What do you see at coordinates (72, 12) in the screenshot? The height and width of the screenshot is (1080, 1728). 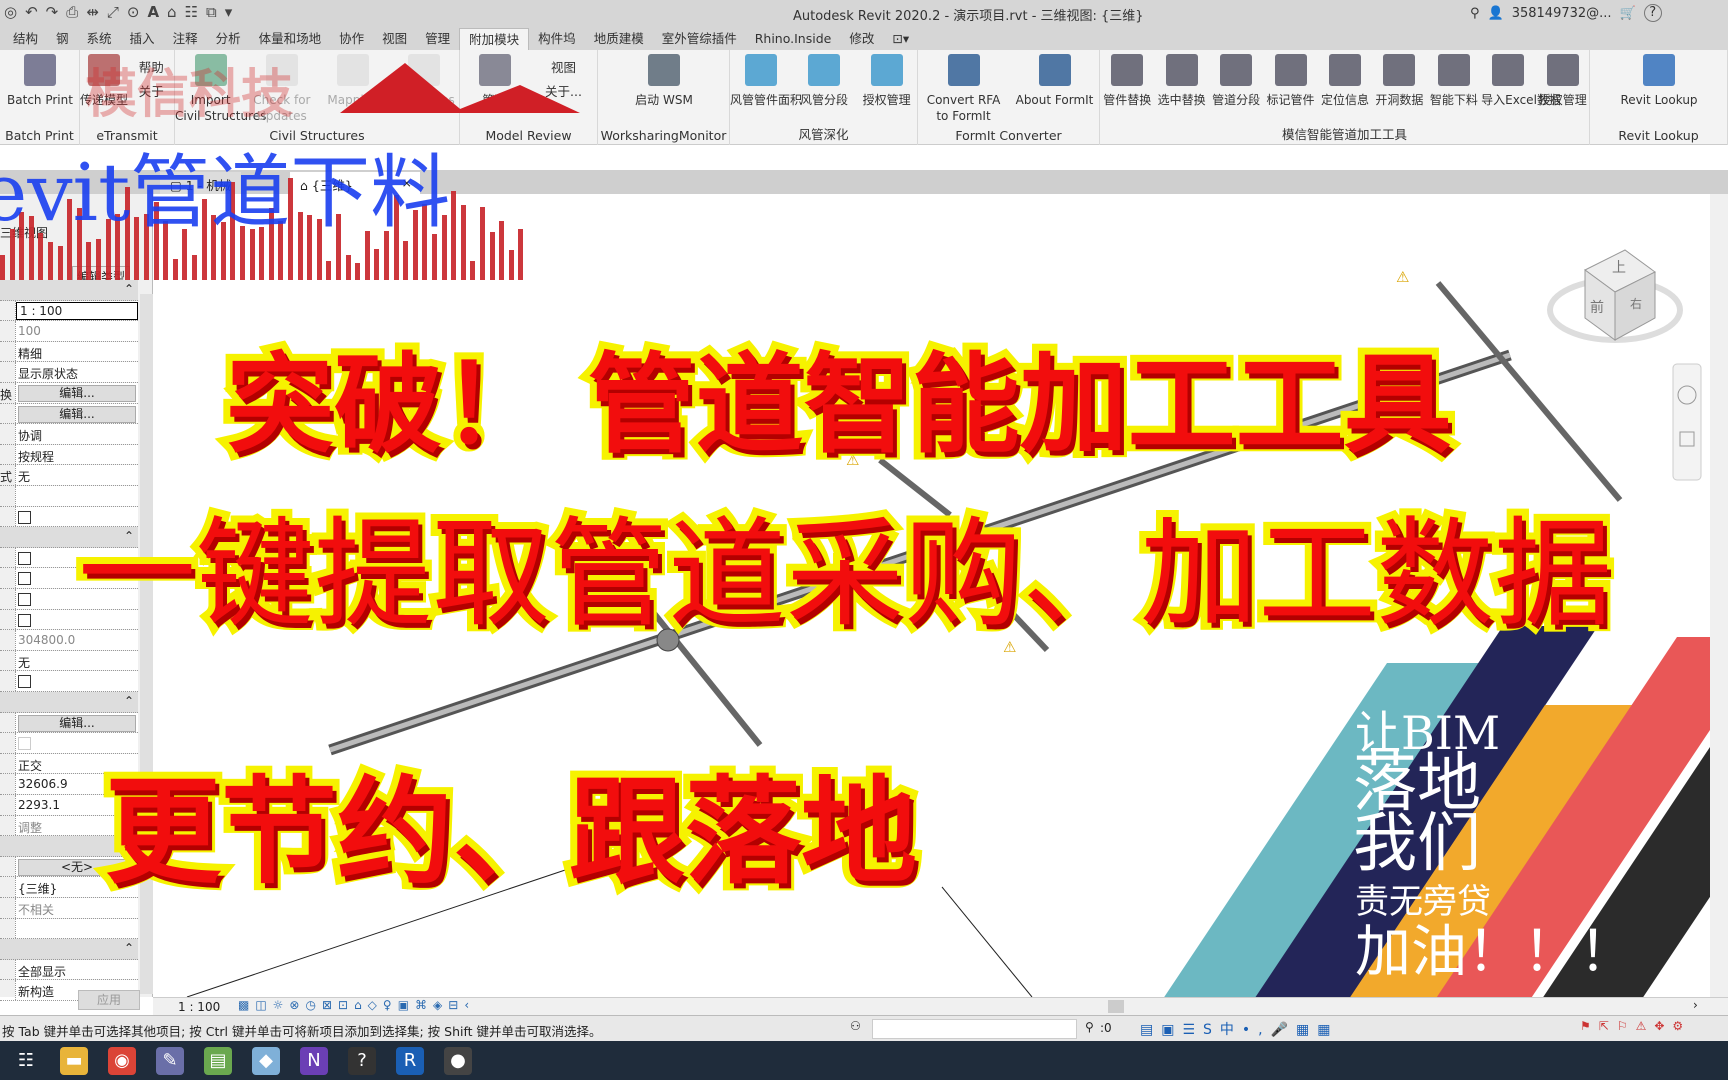 I see `print-icon: ⎙` at bounding box center [72, 12].